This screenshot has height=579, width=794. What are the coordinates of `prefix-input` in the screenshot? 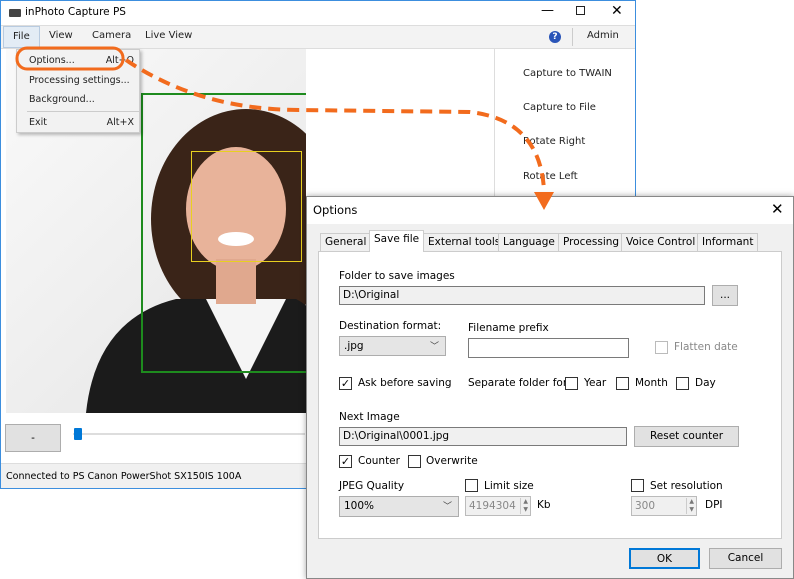 It's located at (548, 348).